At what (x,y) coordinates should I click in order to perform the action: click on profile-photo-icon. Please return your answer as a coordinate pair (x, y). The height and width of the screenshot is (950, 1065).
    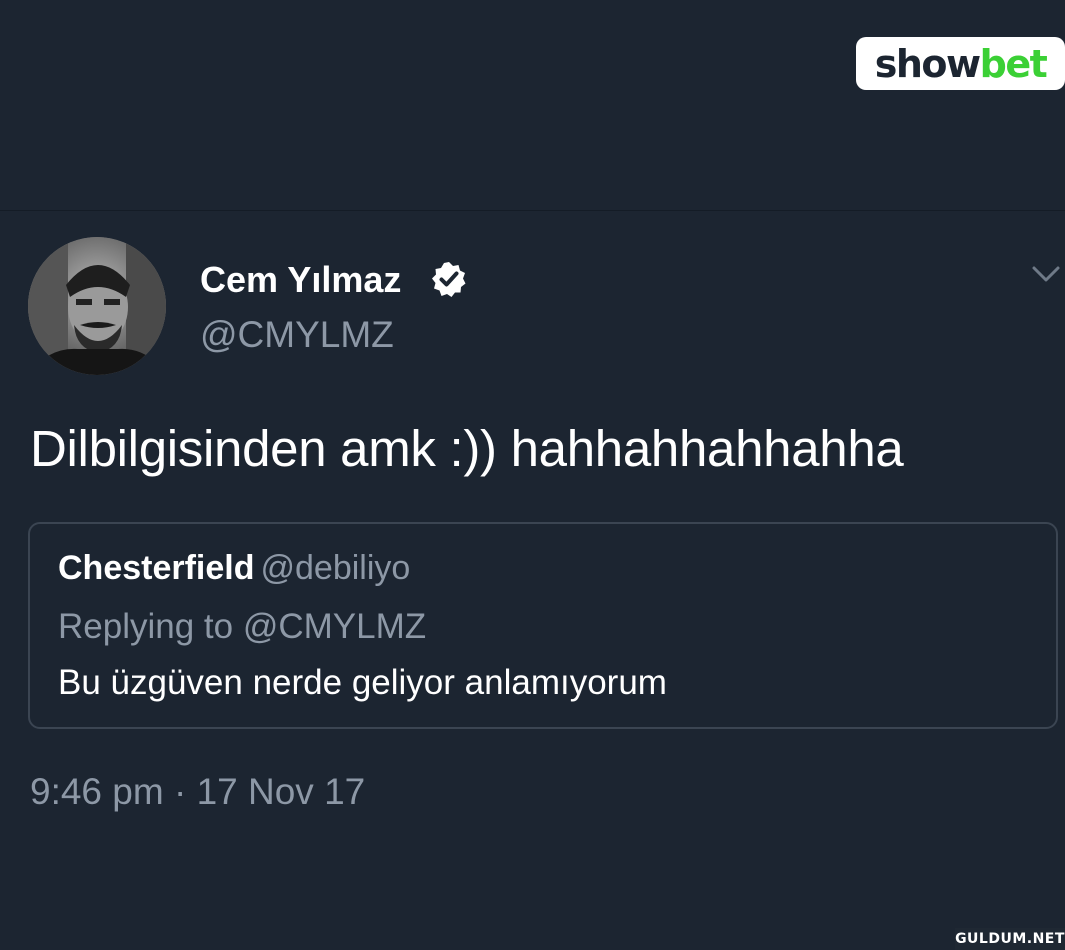
    Looking at the image, I should click on (97, 306).